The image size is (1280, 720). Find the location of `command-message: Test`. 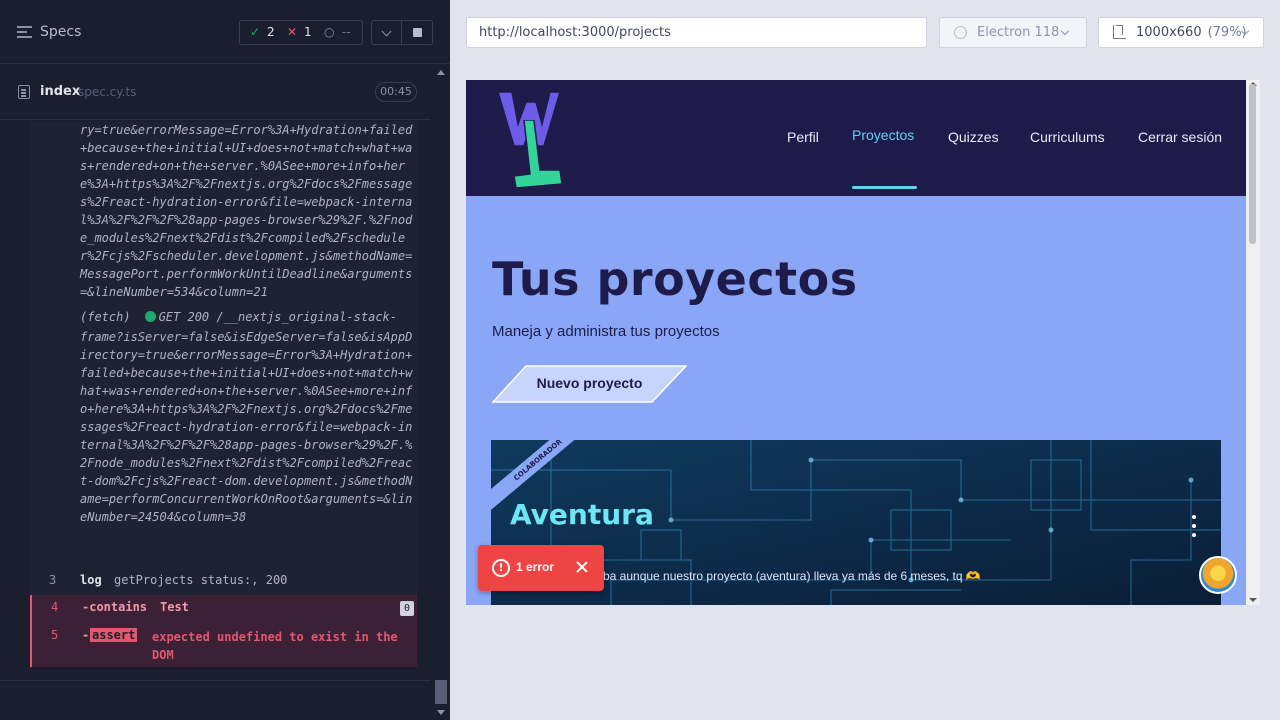

command-message: Test is located at coordinates (174, 607).